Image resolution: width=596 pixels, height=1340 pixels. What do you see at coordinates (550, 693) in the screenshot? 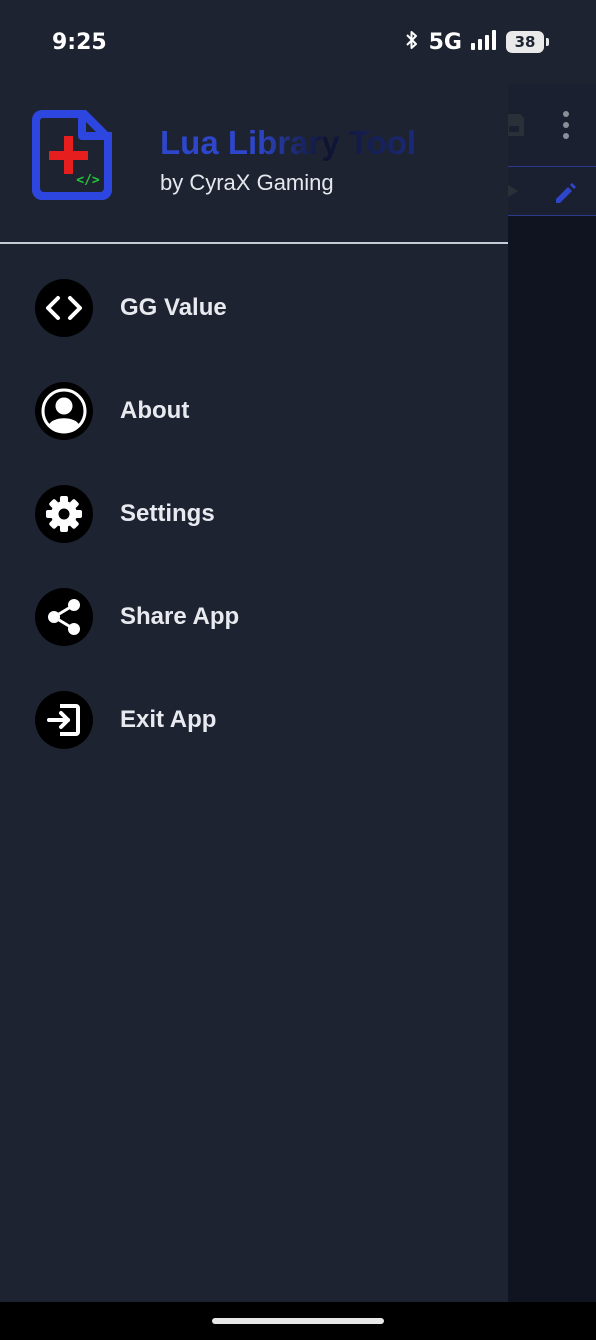
I see `background-app` at bounding box center [550, 693].